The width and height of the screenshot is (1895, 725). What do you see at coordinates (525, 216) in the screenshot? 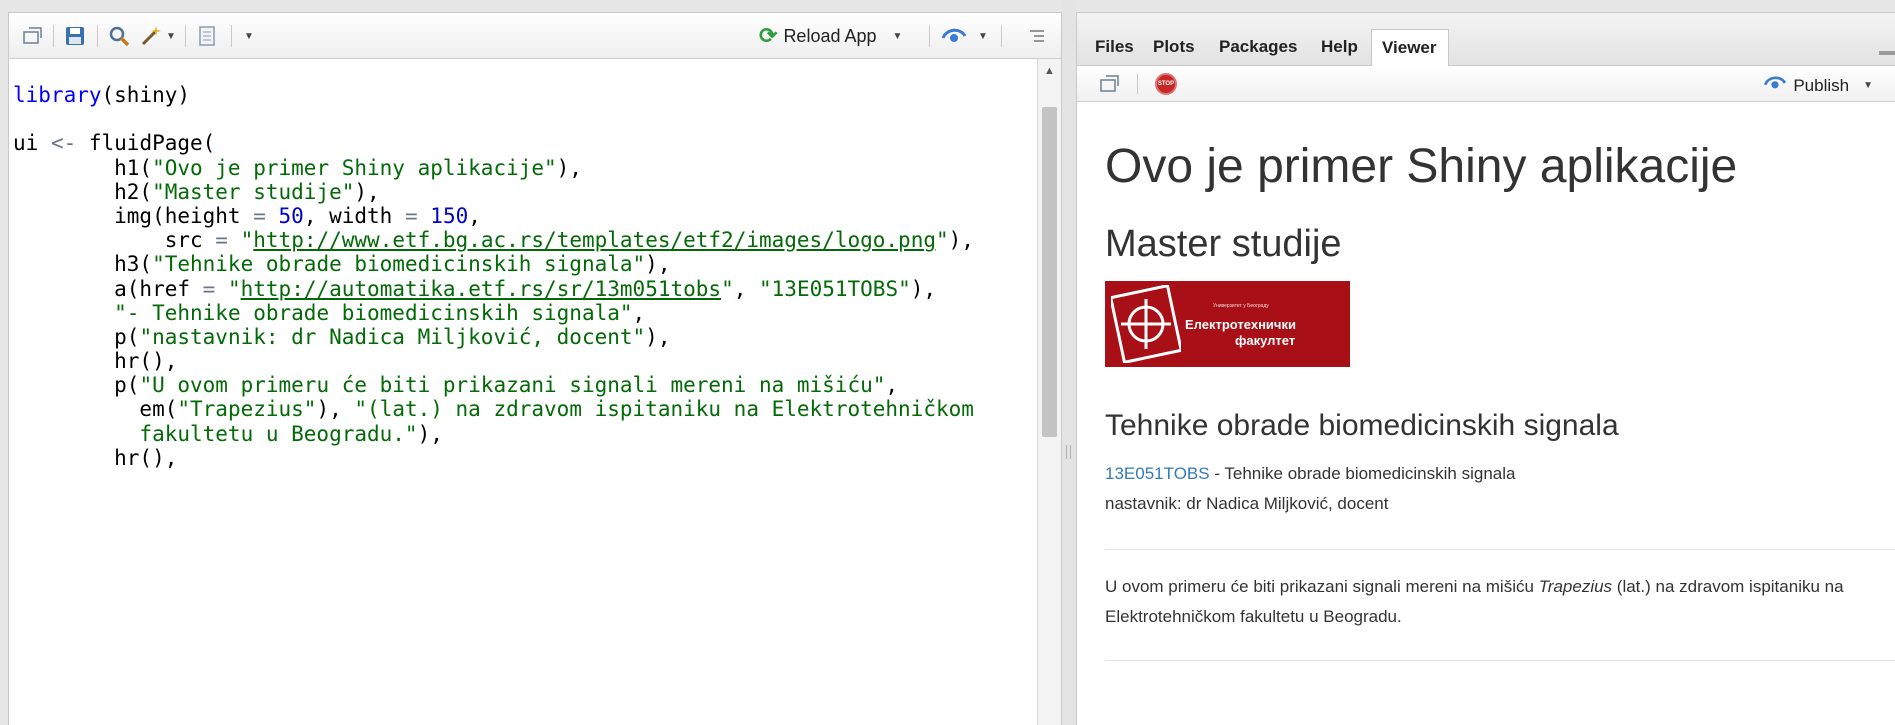
I see `code-line: img(height = 50, width = 150,` at bounding box center [525, 216].